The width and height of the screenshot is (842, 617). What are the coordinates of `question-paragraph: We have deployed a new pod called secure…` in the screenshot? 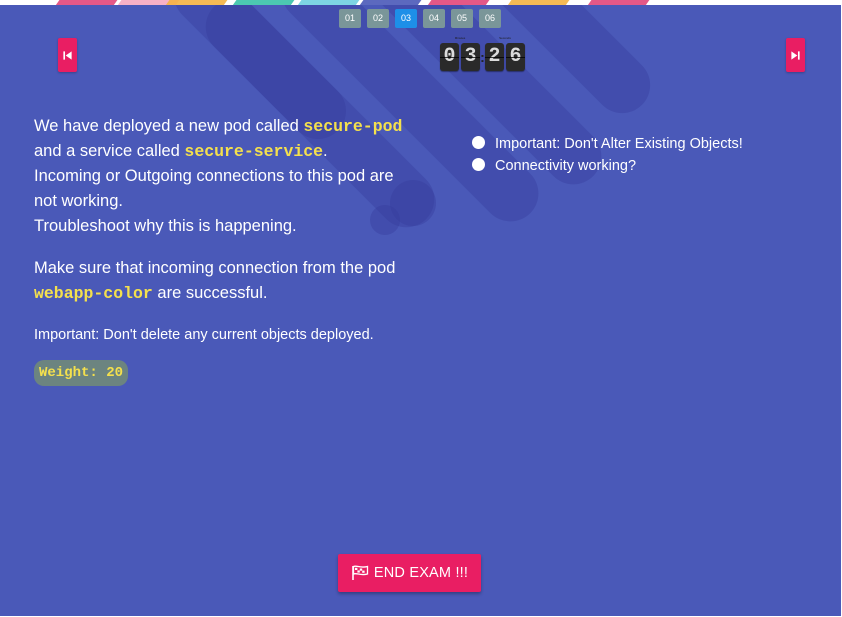 It's located at (220, 176).